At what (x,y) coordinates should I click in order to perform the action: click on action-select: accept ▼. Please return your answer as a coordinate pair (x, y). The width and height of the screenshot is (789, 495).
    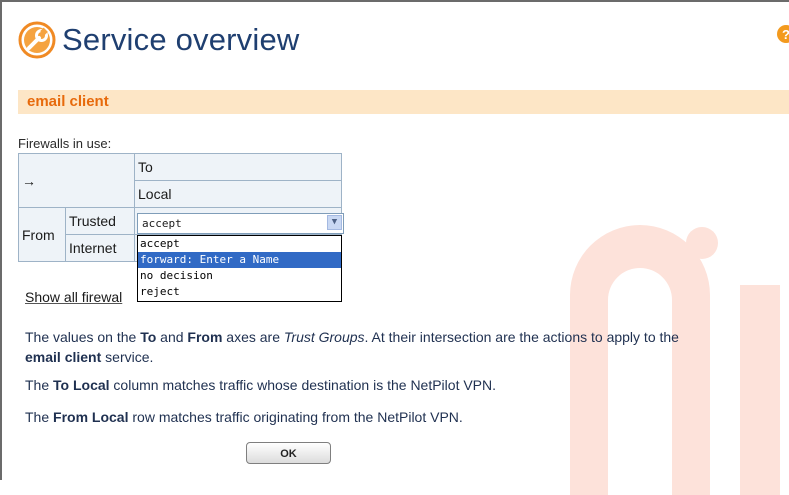
    Looking at the image, I should click on (240, 223).